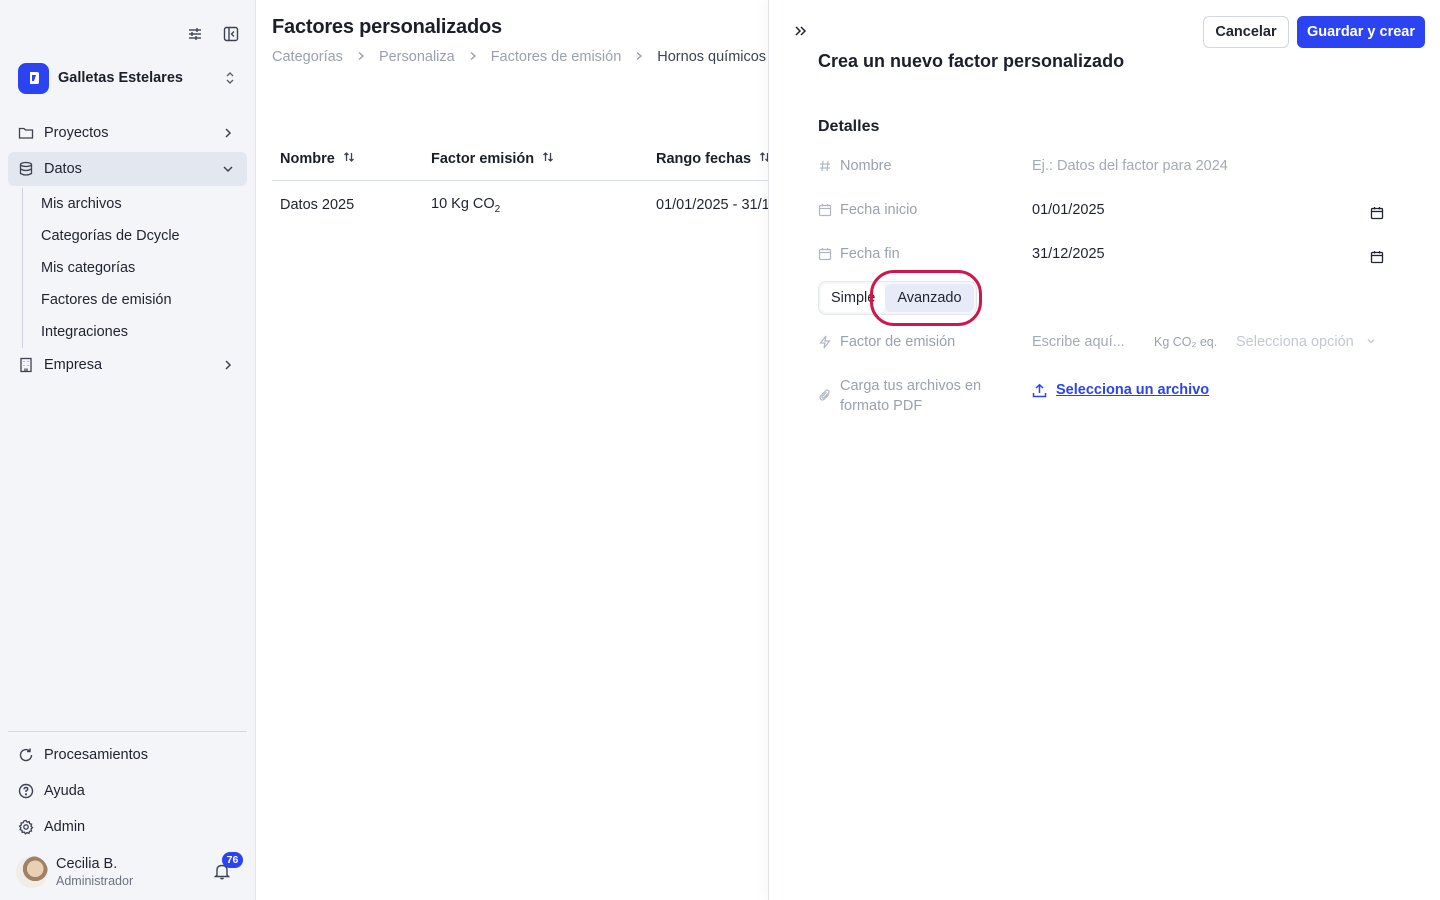 This screenshot has height=900, width=1440. What do you see at coordinates (971, 61) in the screenshot?
I see `panel-title: Crea un nuevo factor personalizado` at bounding box center [971, 61].